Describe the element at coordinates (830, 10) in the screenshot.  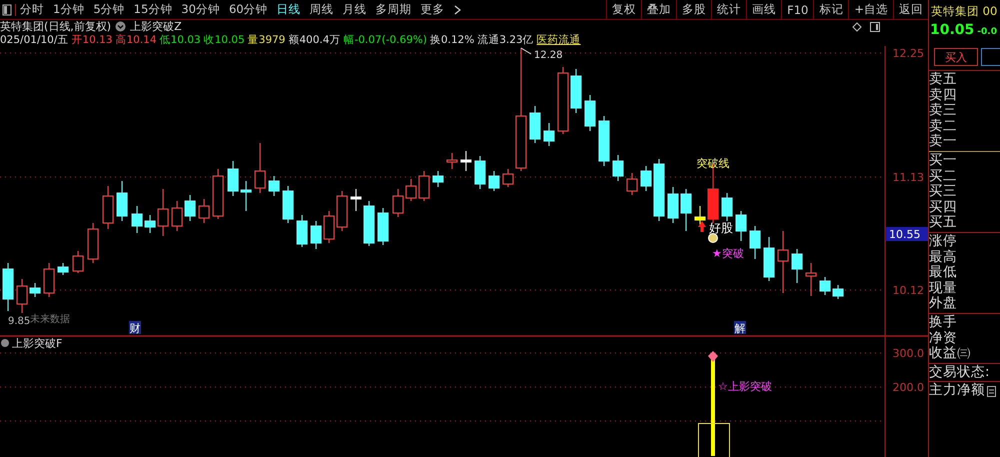
I see `toolbar-button: 标记` at that location.